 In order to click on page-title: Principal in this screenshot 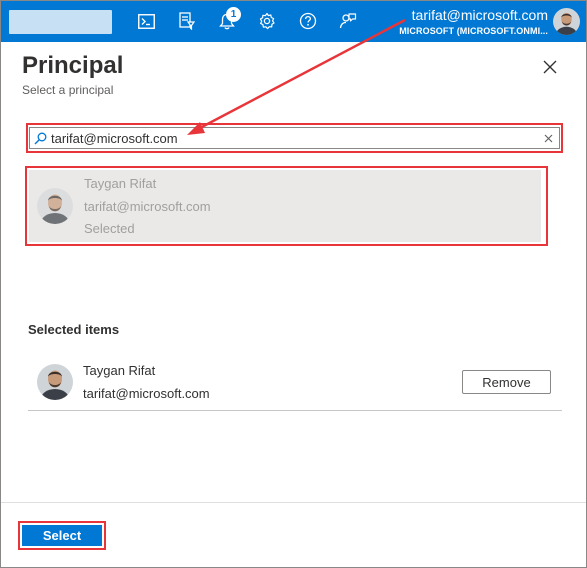, I will do `click(73, 65)`.